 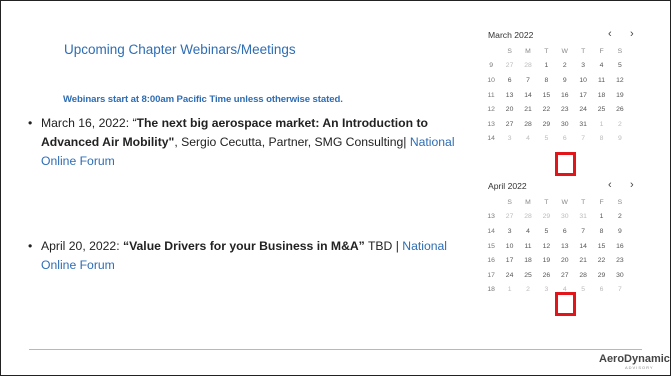 I want to click on weekday-header: S, so click(x=509, y=202).